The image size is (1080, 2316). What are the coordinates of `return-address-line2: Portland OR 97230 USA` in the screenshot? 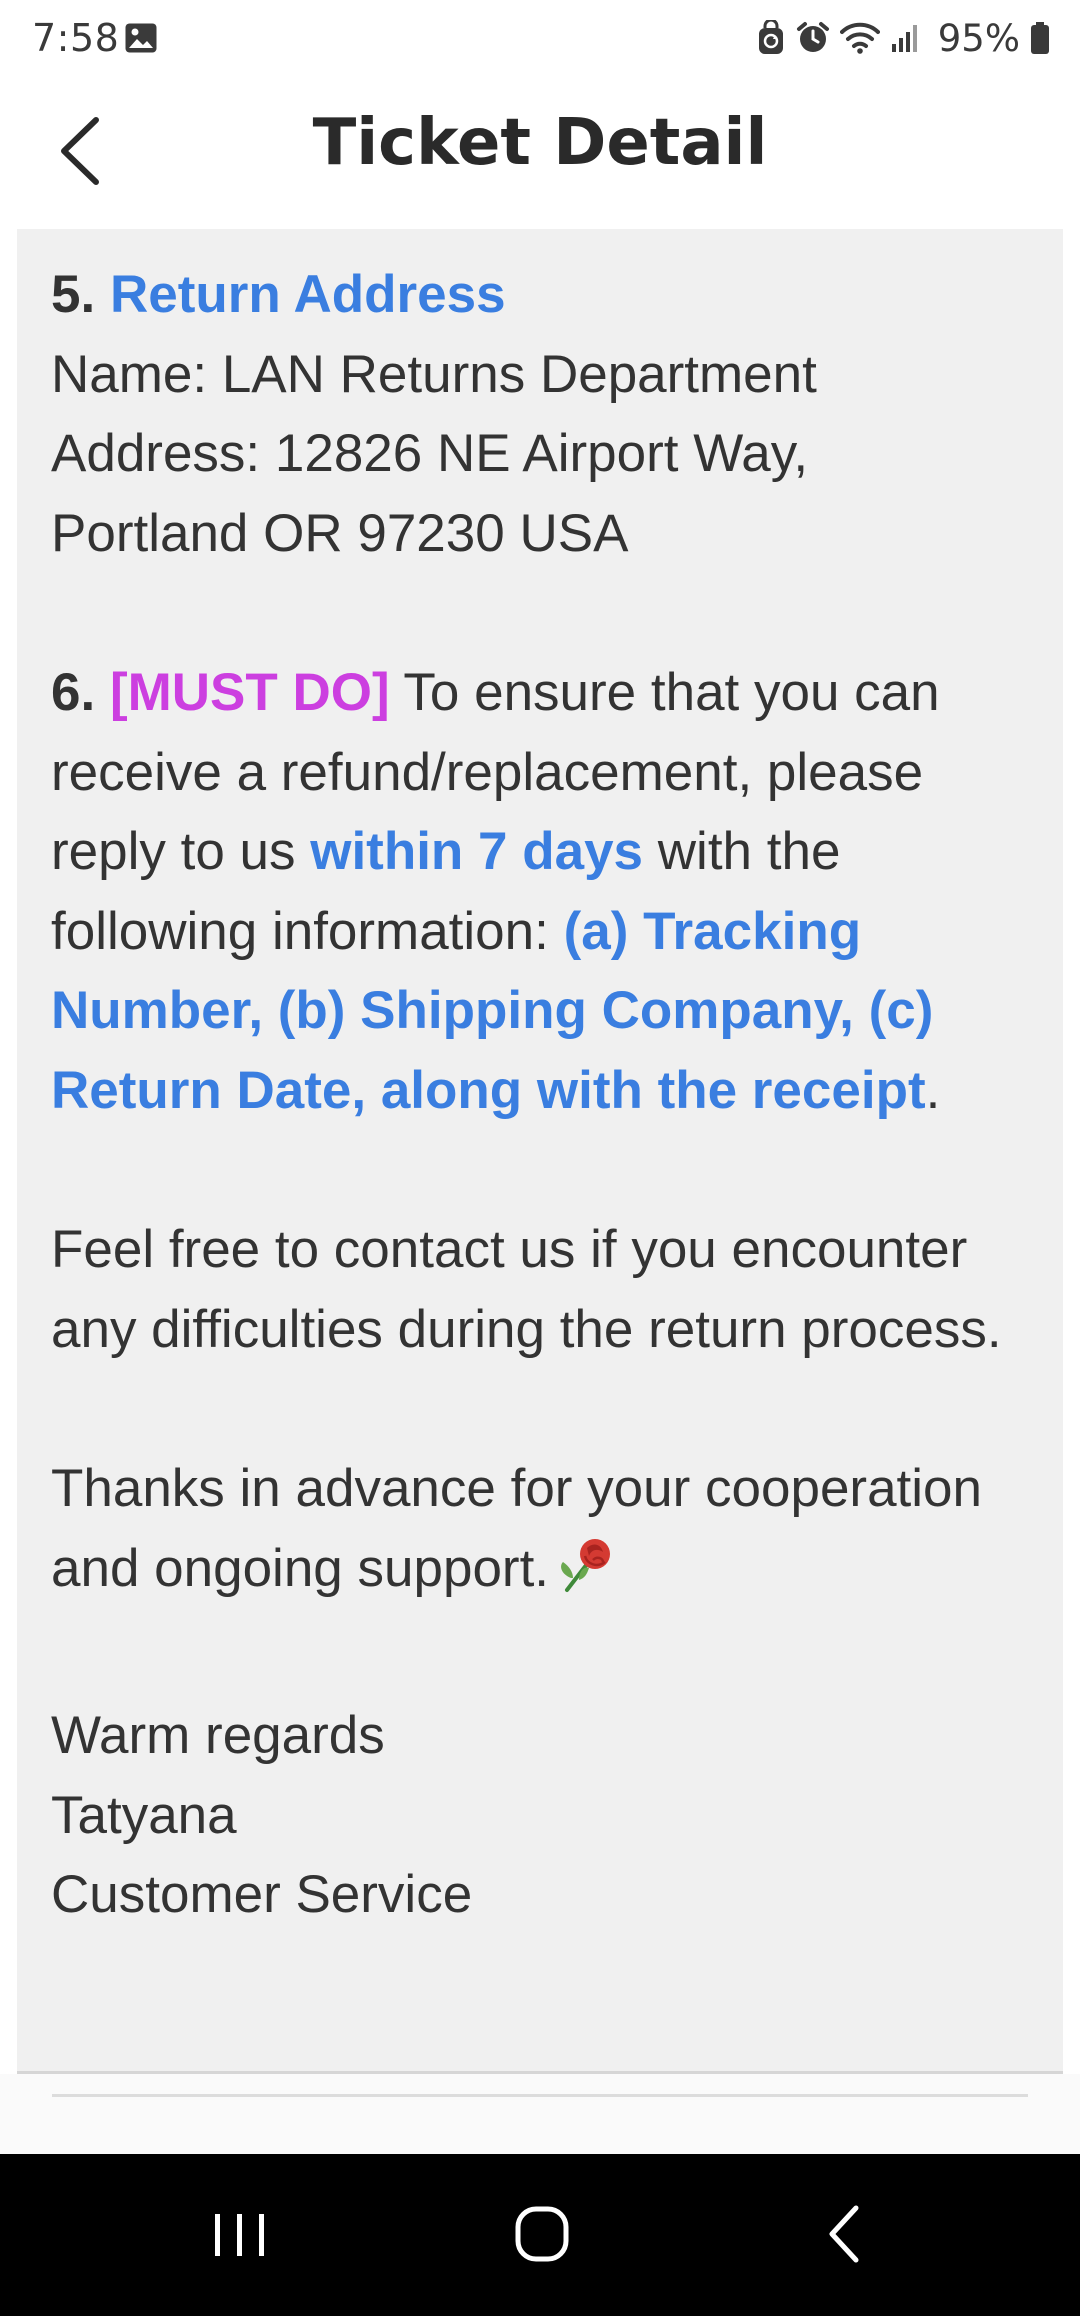 It's located at (340, 533).